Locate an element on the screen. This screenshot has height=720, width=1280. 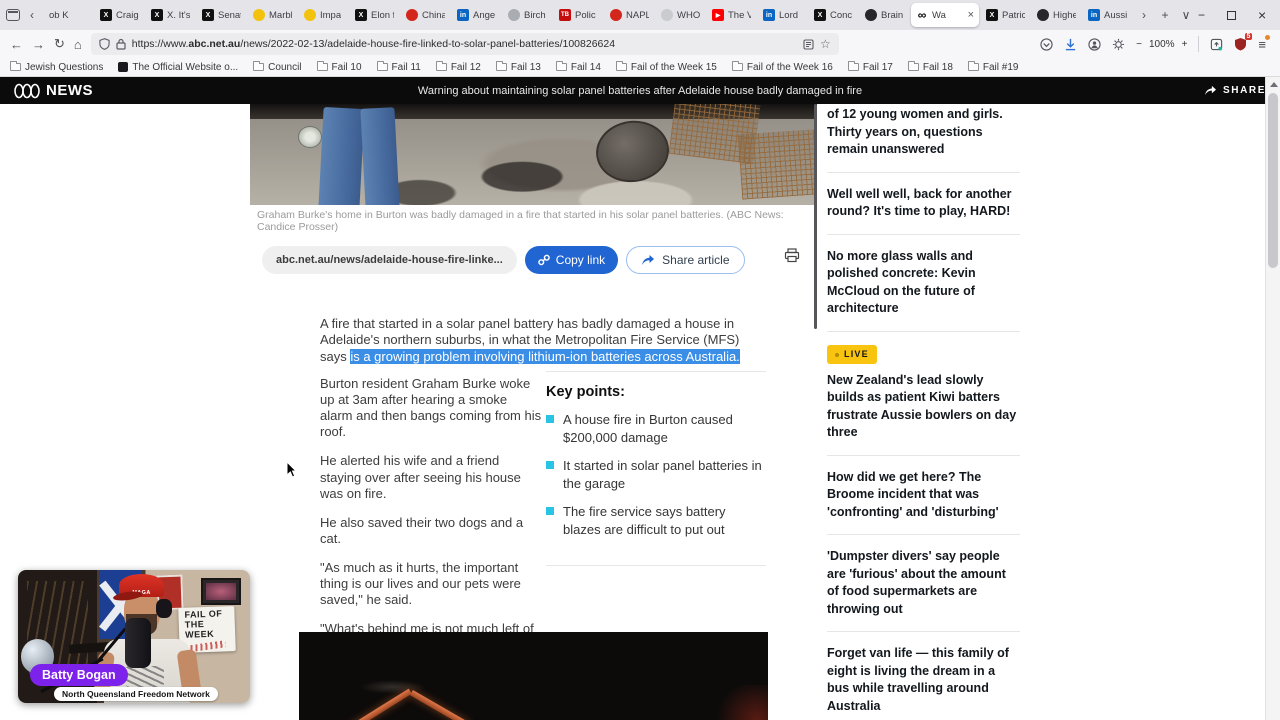
header-share-button: SHARE is located at coordinates (1235, 90).